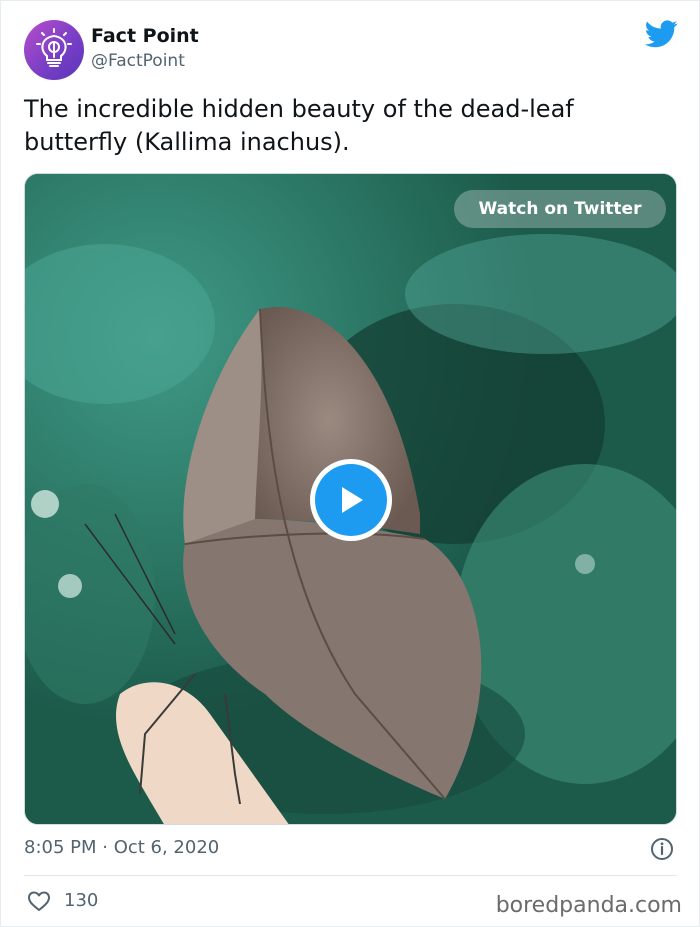 This screenshot has height=927, width=700. I want to click on play-icon, so click(352, 500).